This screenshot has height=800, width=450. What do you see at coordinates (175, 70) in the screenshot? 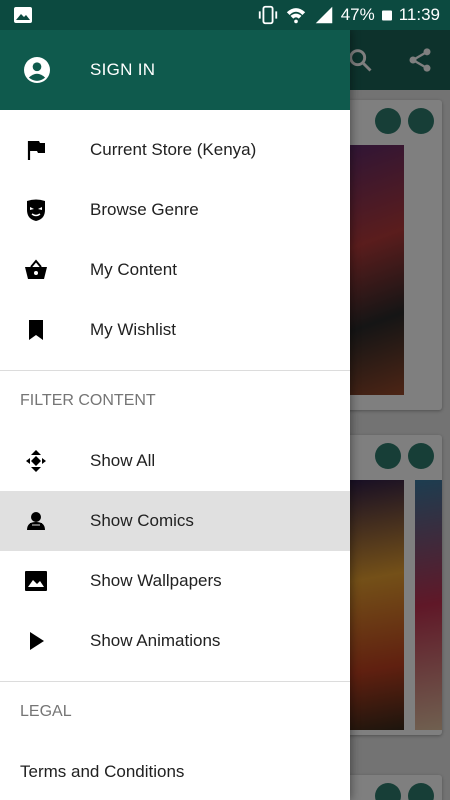
I see `drawer-header: SIGN IN` at bounding box center [175, 70].